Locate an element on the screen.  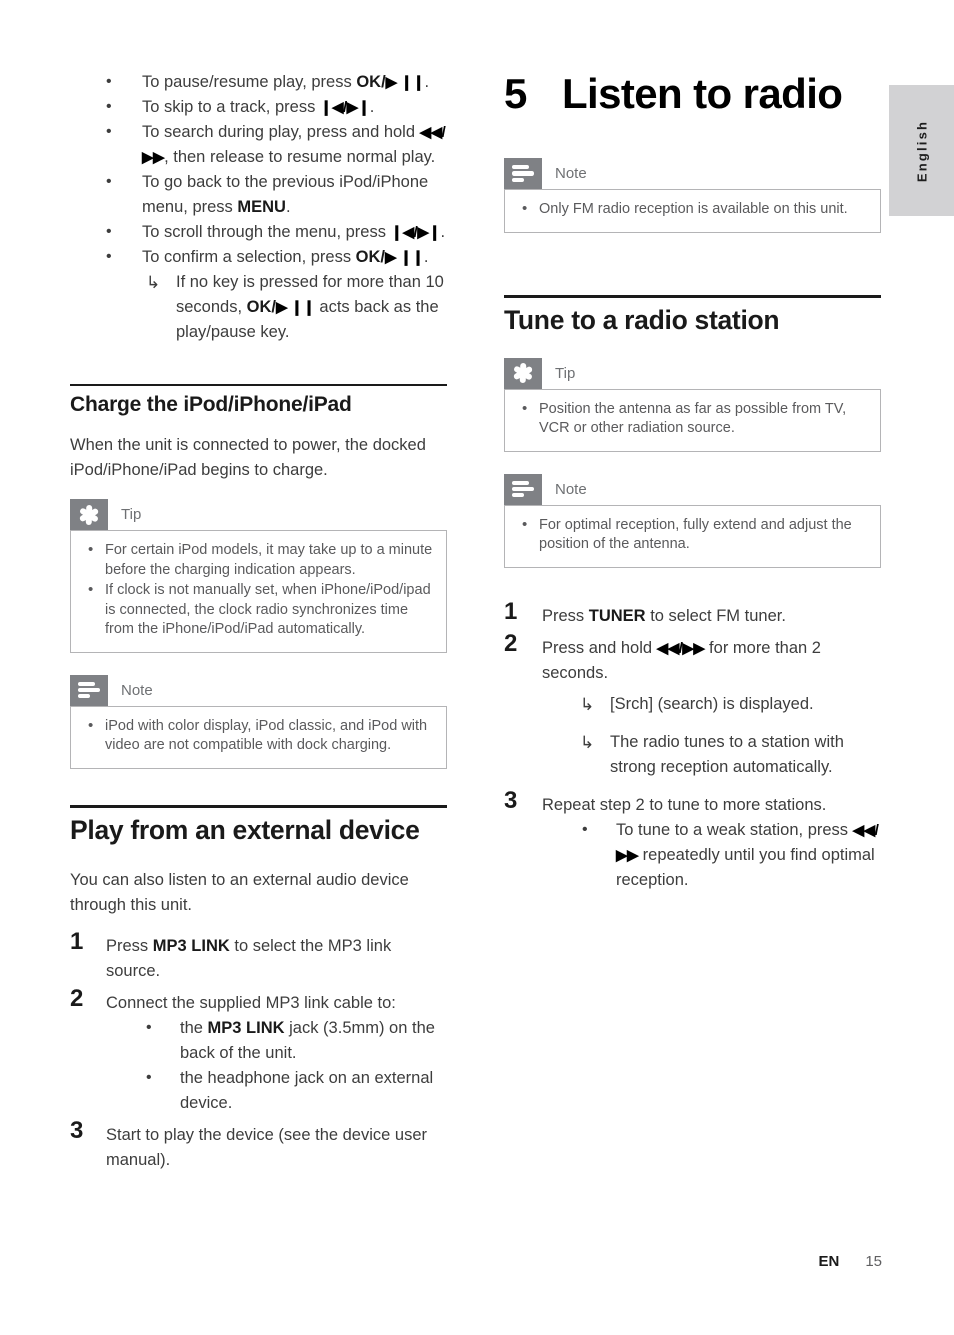
text-run: To skip to a track, press is located at coordinates (231, 107).